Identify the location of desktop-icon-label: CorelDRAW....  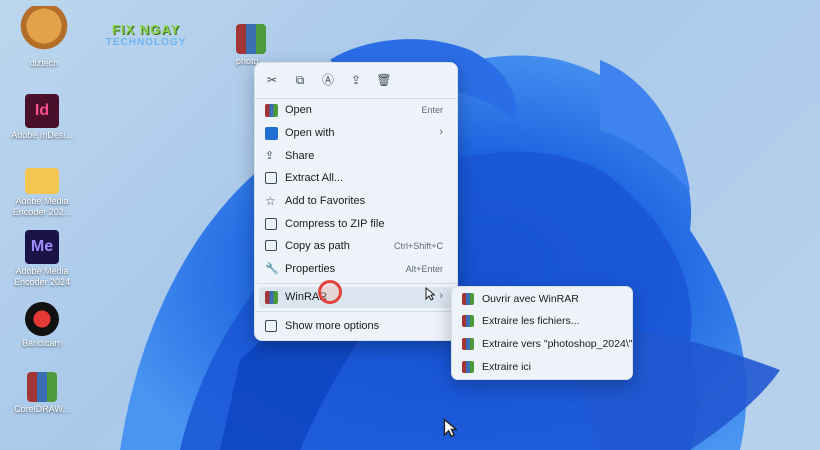
(42, 409).